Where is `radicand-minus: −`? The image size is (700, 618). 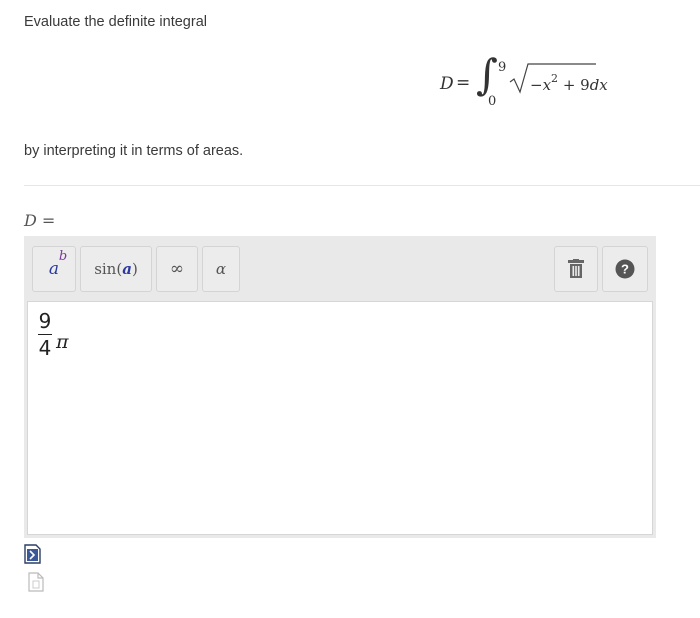 radicand-minus: − is located at coordinates (536, 85).